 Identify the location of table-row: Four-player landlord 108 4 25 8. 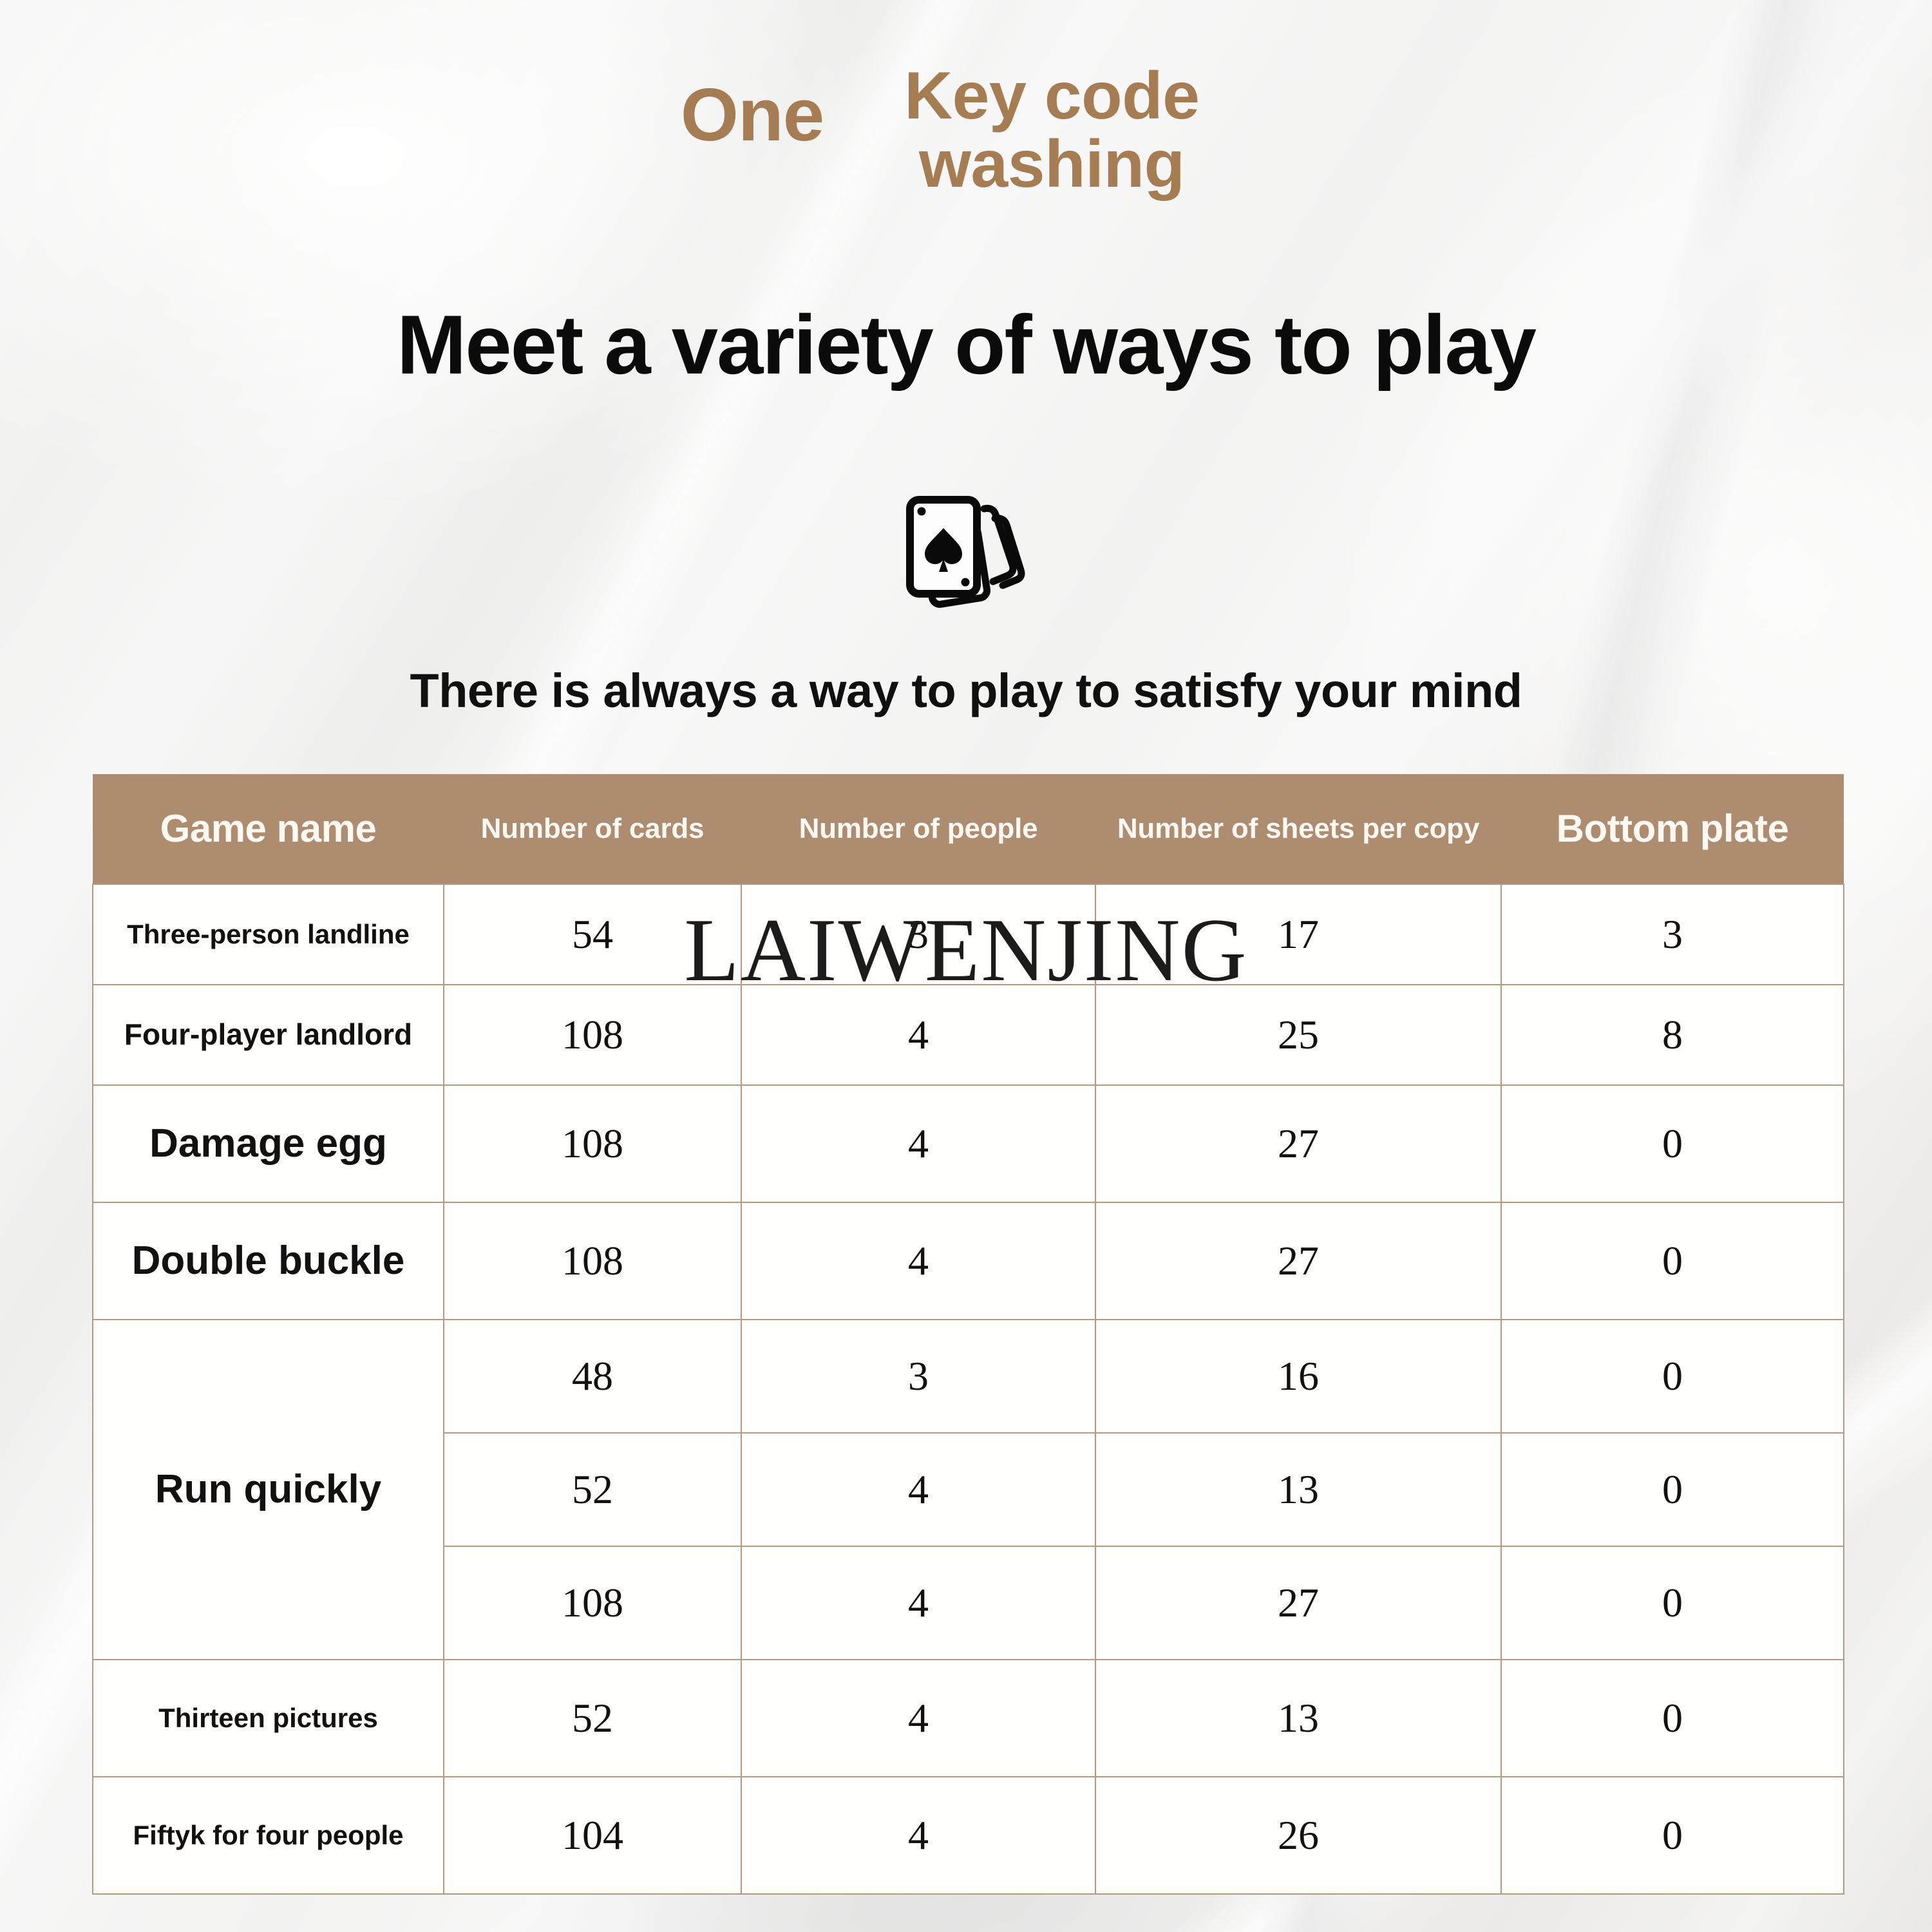
(968, 1035).